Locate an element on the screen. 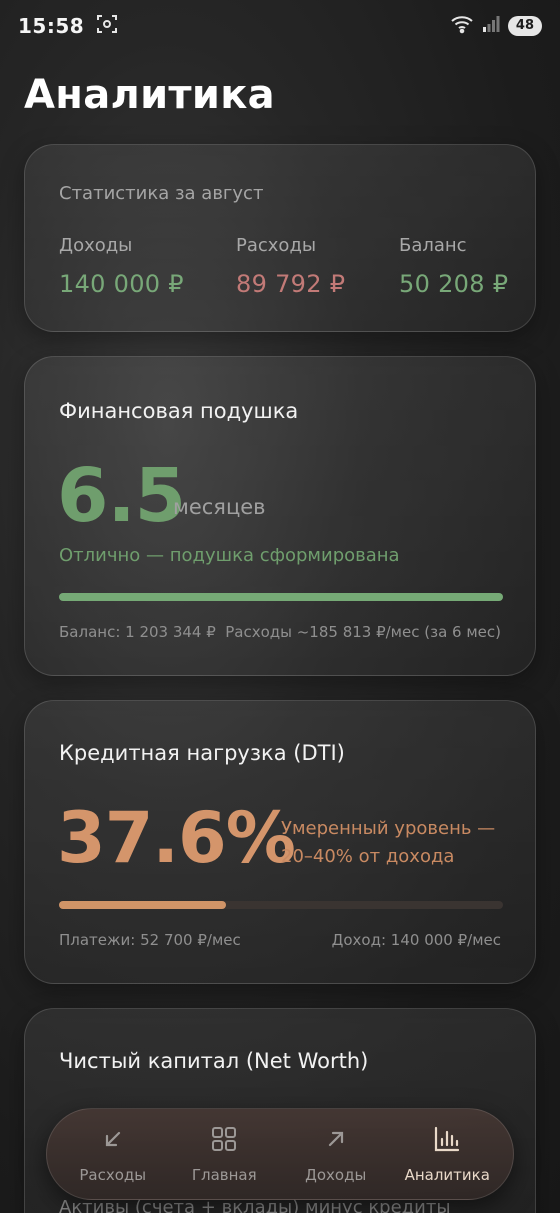  cushion-balance: Баланс: 1 203 344 ₽ is located at coordinates (137, 632).